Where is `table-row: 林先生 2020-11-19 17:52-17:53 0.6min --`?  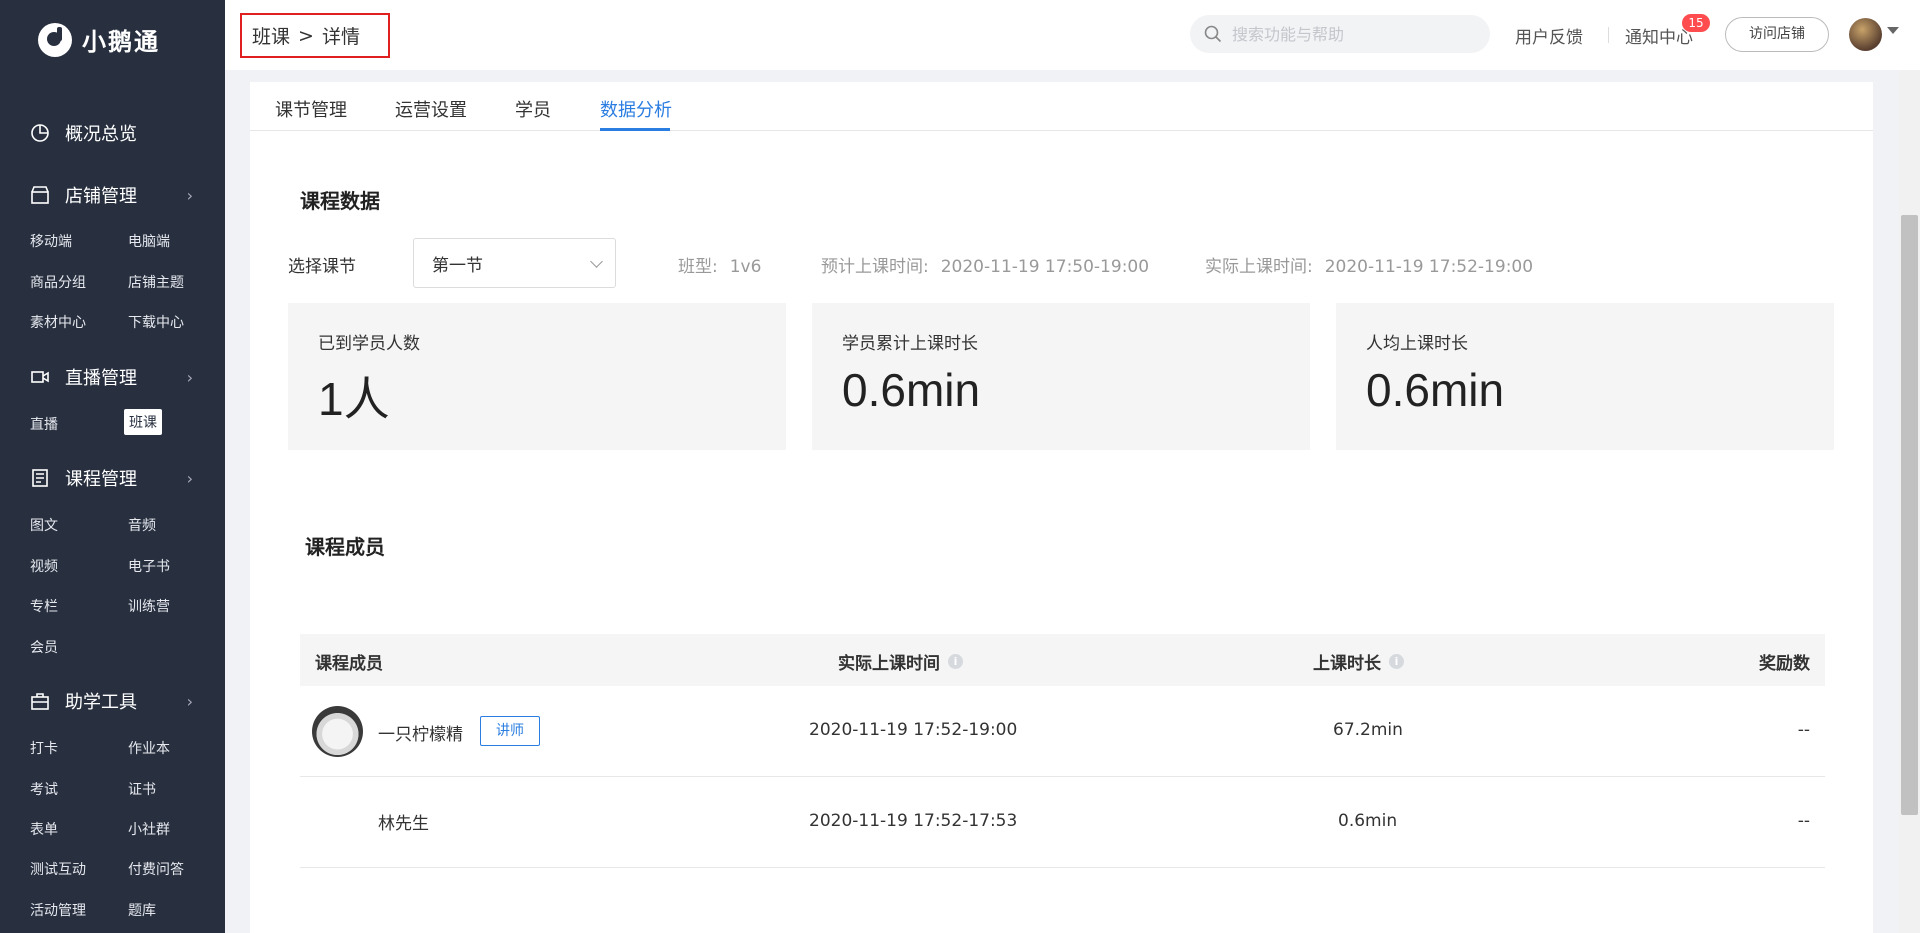
table-row: 林先生 2020-11-19 17:52-17:53 0.6min -- is located at coordinates (1062, 822).